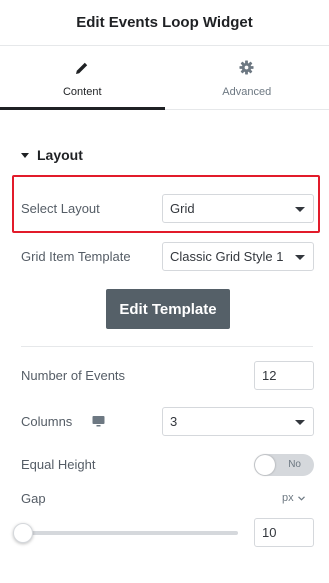  Describe the element at coordinates (247, 68) in the screenshot. I see `gear-icon` at that location.